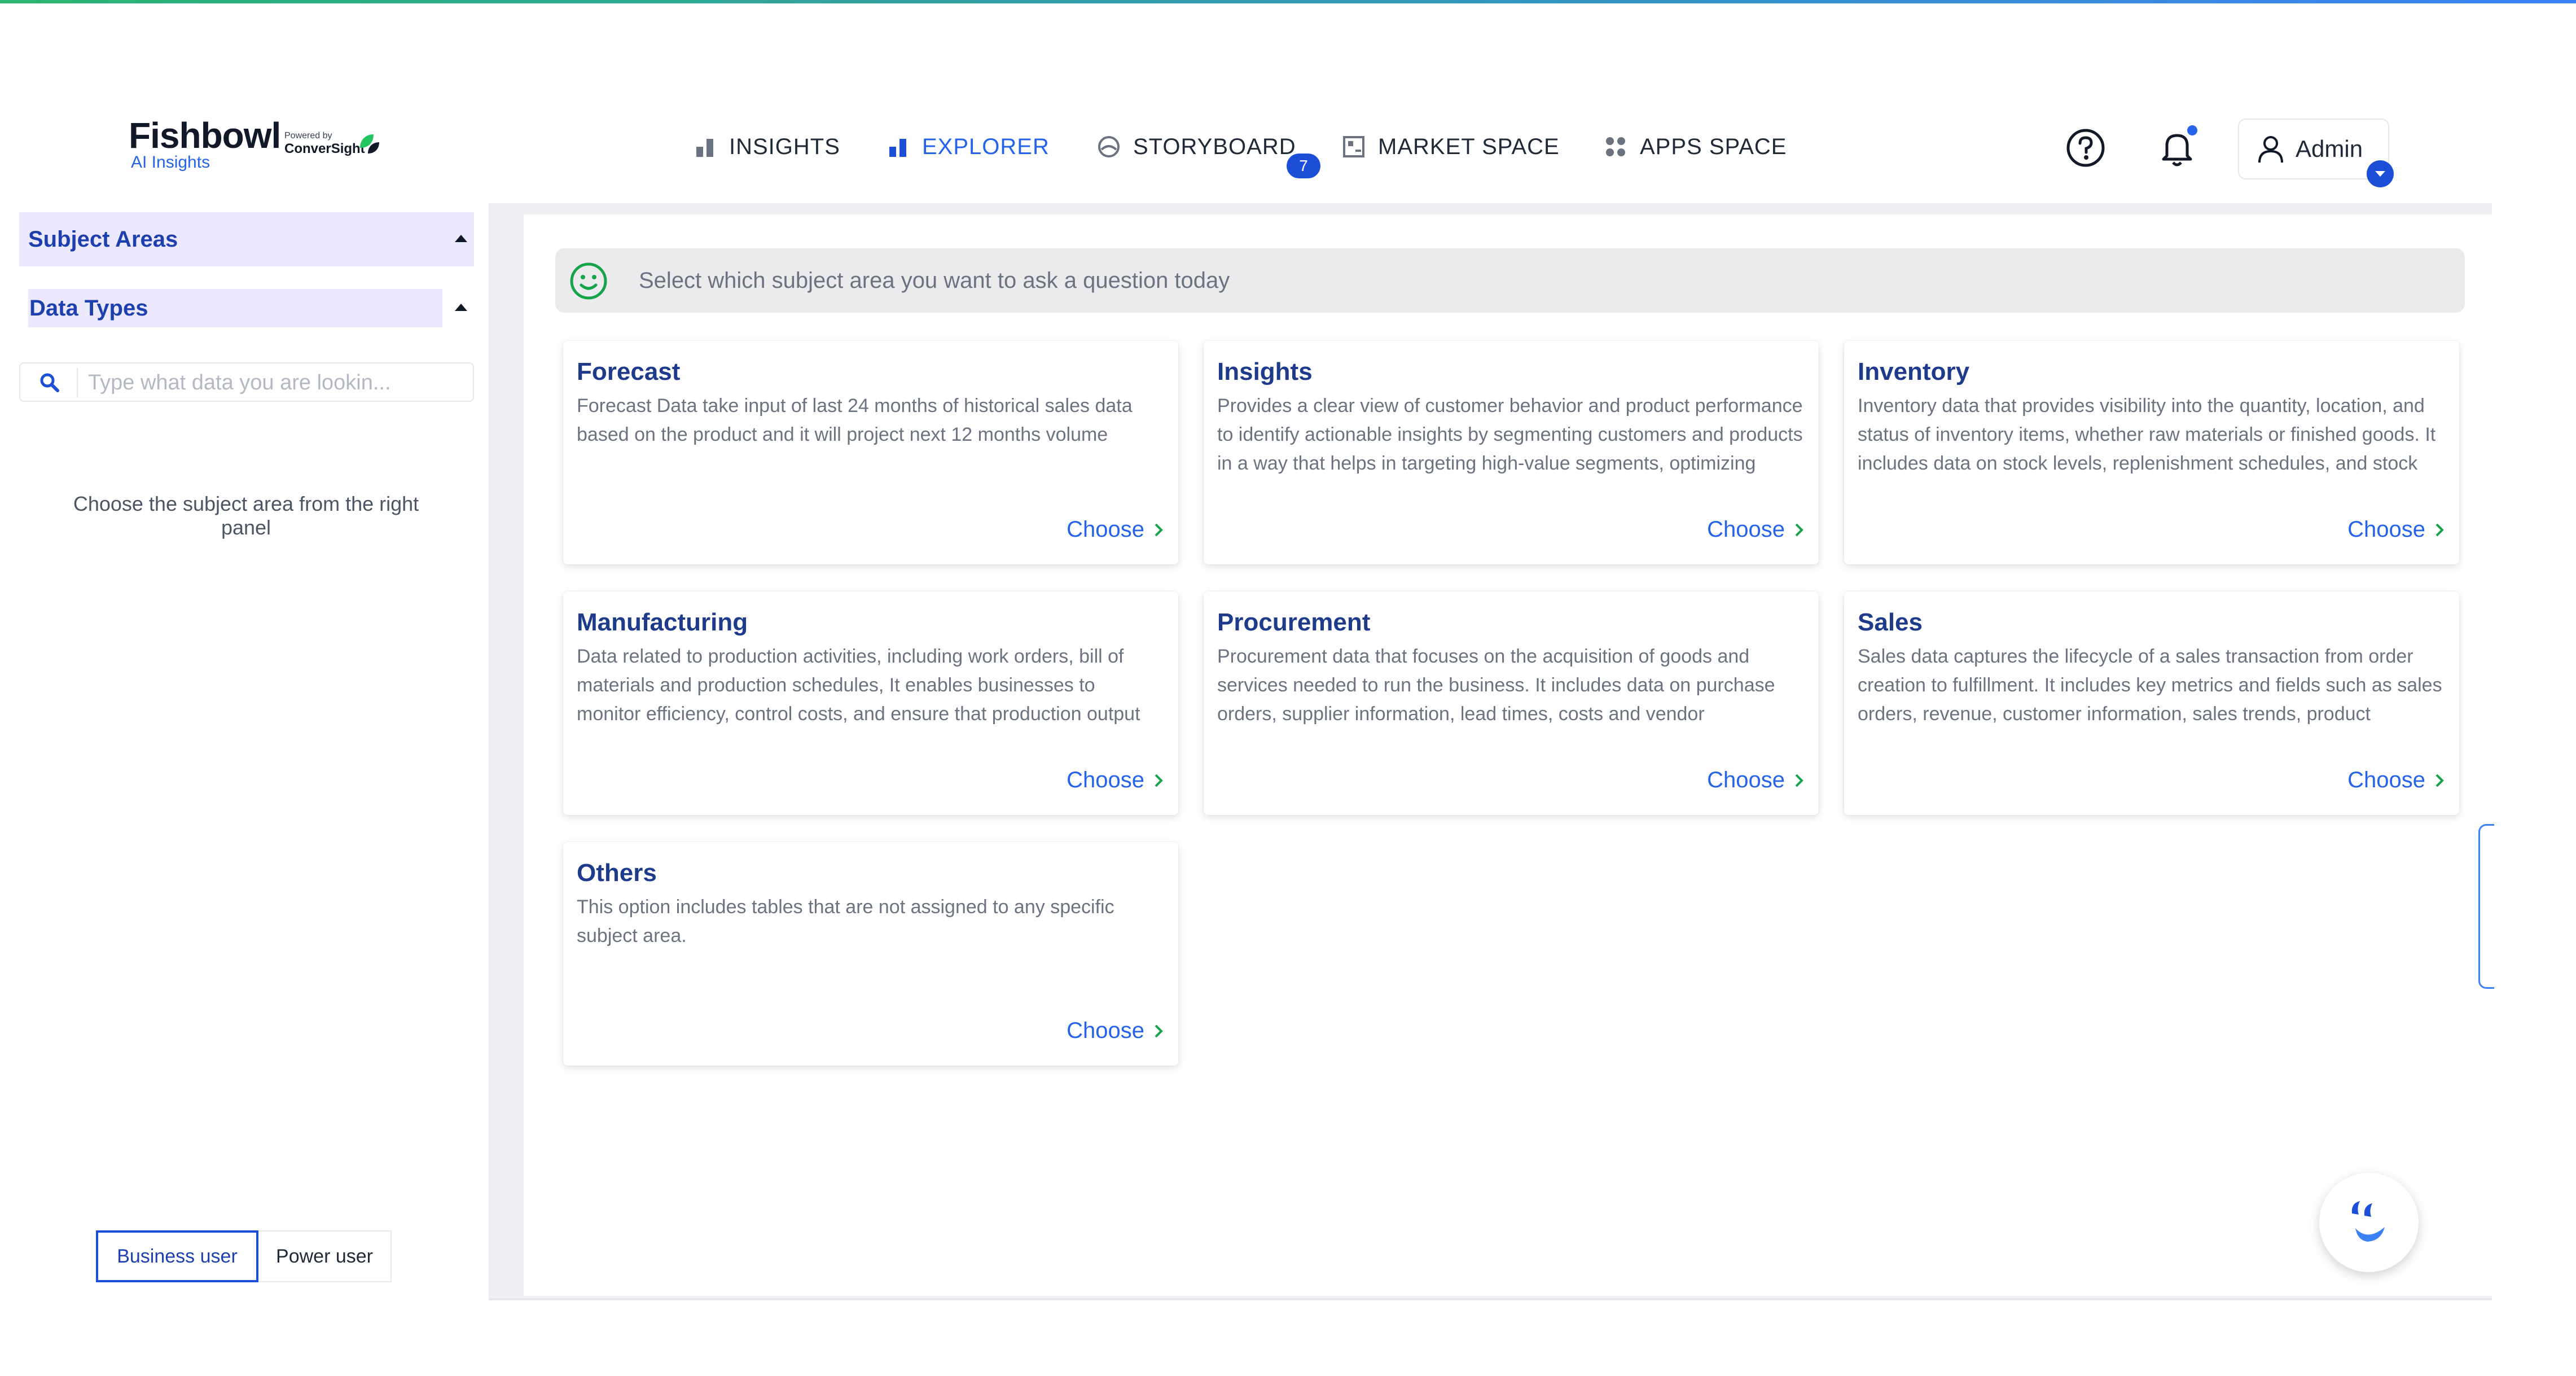 This screenshot has width=2576, height=1376. I want to click on nav-market-space-label: MARKET SPACE, so click(1469, 146).